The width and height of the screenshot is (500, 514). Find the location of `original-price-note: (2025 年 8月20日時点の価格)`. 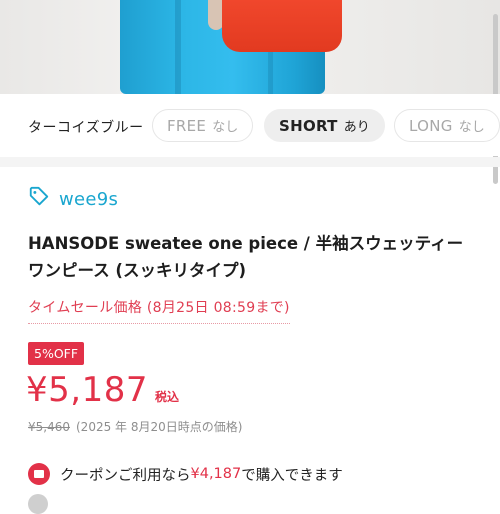

original-price-note: (2025 年 8月20日時点の価格) is located at coordinates (159, 427).